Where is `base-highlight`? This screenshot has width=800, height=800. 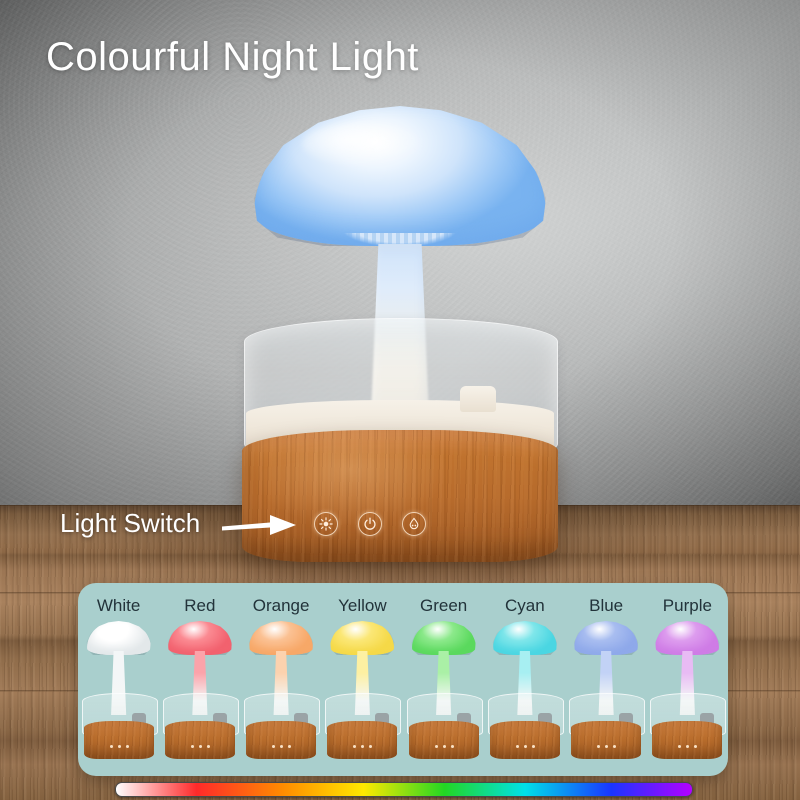 base-highlight is located at coordinates (400, 496).